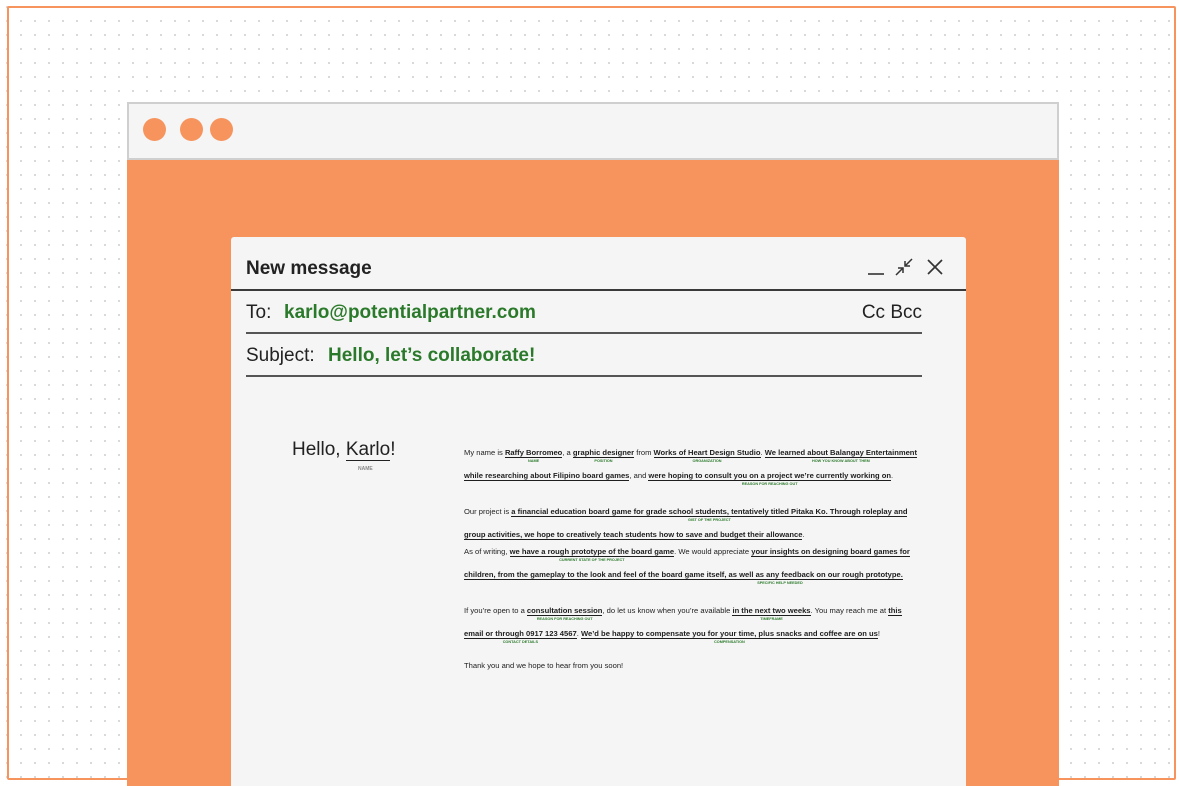 Image resolution: width=1179 pixels, height=786 pixels. Describe the element at coordinates (191, 129) in the screenshot. I see `window-minimize-dot` at that location.